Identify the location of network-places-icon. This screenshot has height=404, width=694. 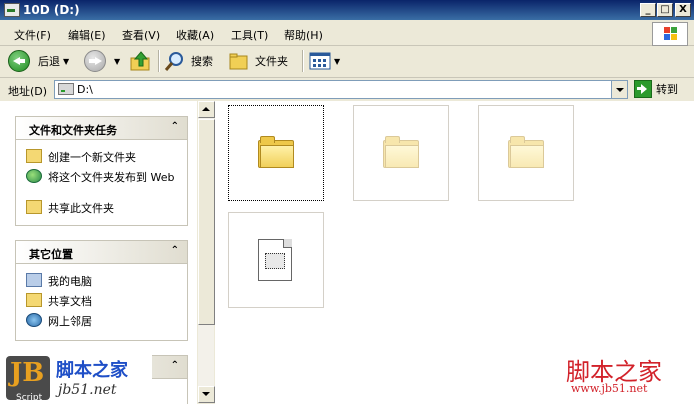
(34, 320).